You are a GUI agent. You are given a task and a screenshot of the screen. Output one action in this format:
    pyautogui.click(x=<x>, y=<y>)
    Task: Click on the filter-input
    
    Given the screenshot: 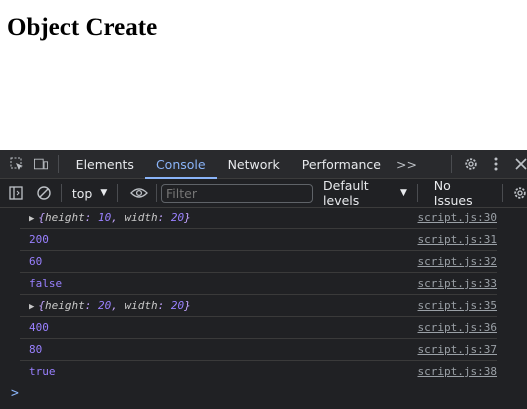 What is the action you would take?
    pyautogui.click(x=237, y=193)
    